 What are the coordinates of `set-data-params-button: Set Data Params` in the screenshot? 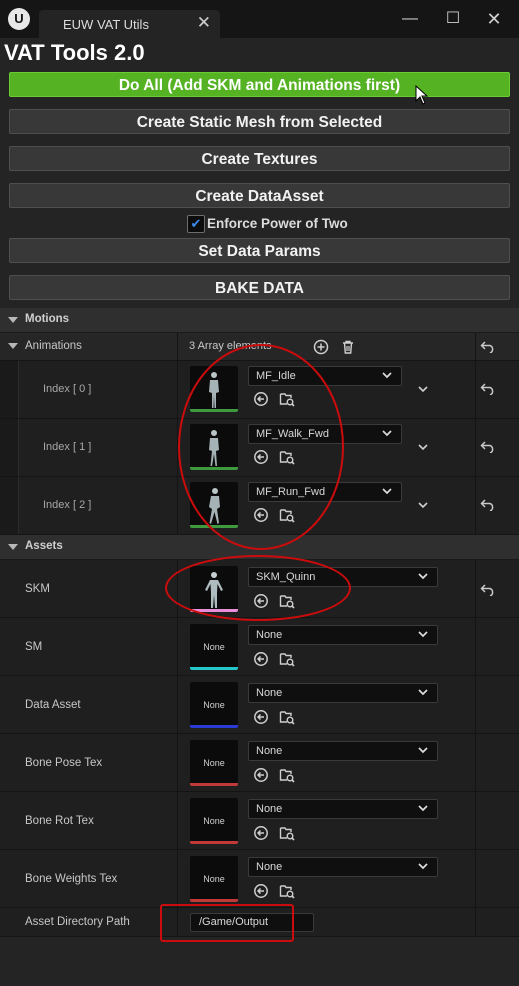 It's located at (259, 250).